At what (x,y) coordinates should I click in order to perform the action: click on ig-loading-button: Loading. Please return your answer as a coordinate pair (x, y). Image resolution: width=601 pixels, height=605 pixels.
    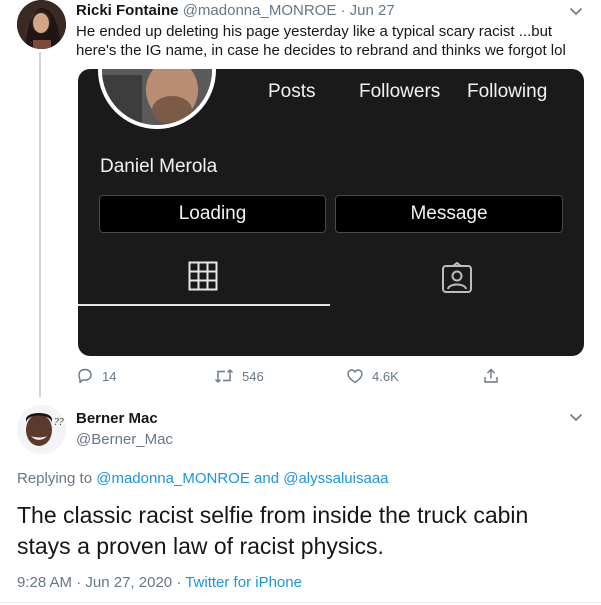
    Looking at the image, I should click on (212, 214).